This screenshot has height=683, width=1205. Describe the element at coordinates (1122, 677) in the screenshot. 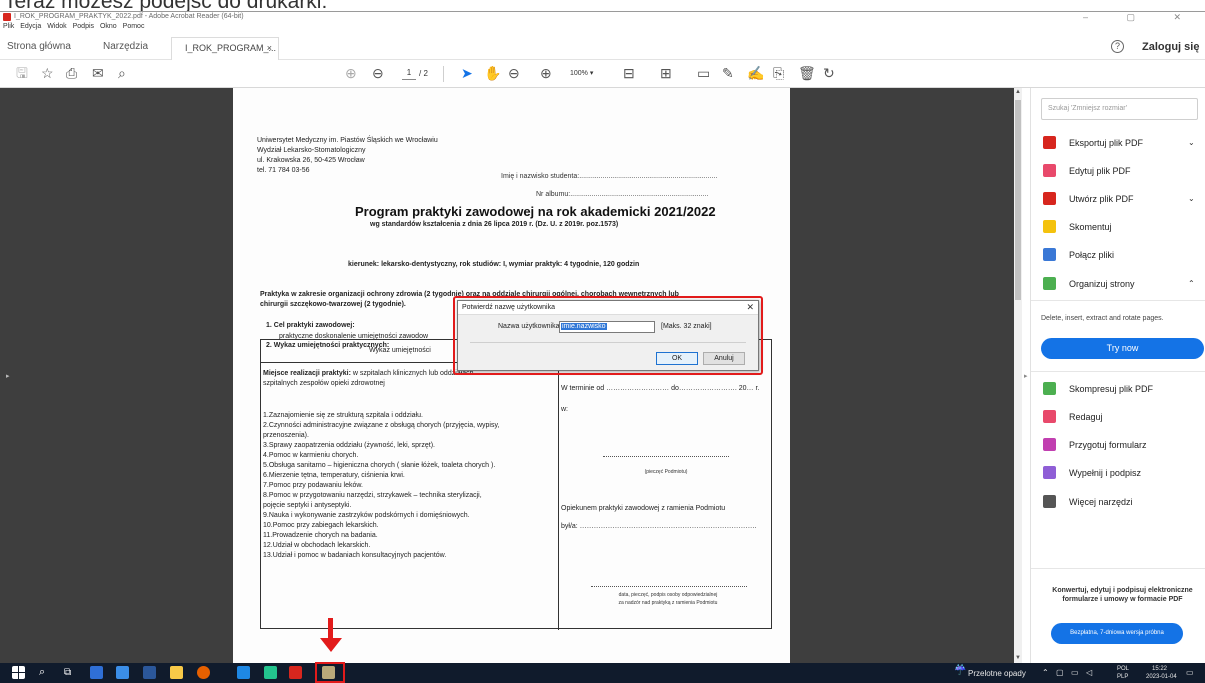

I see `keyboard-code: PLP` at that location.